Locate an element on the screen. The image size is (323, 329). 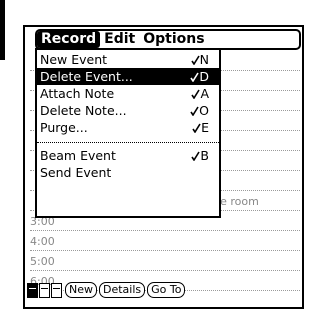
menu-item-label: Beam Event is located at coordinates (78, 155).